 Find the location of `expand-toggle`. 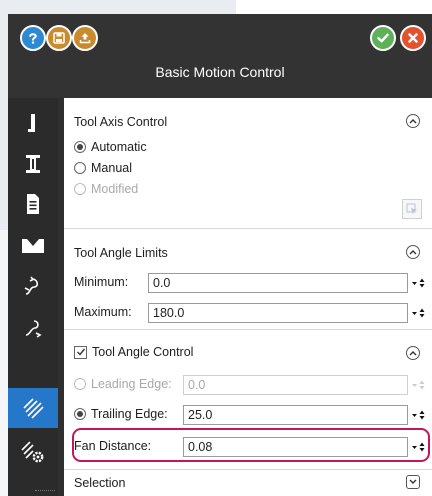

expand-toggle is located at coordinates (413, 482).